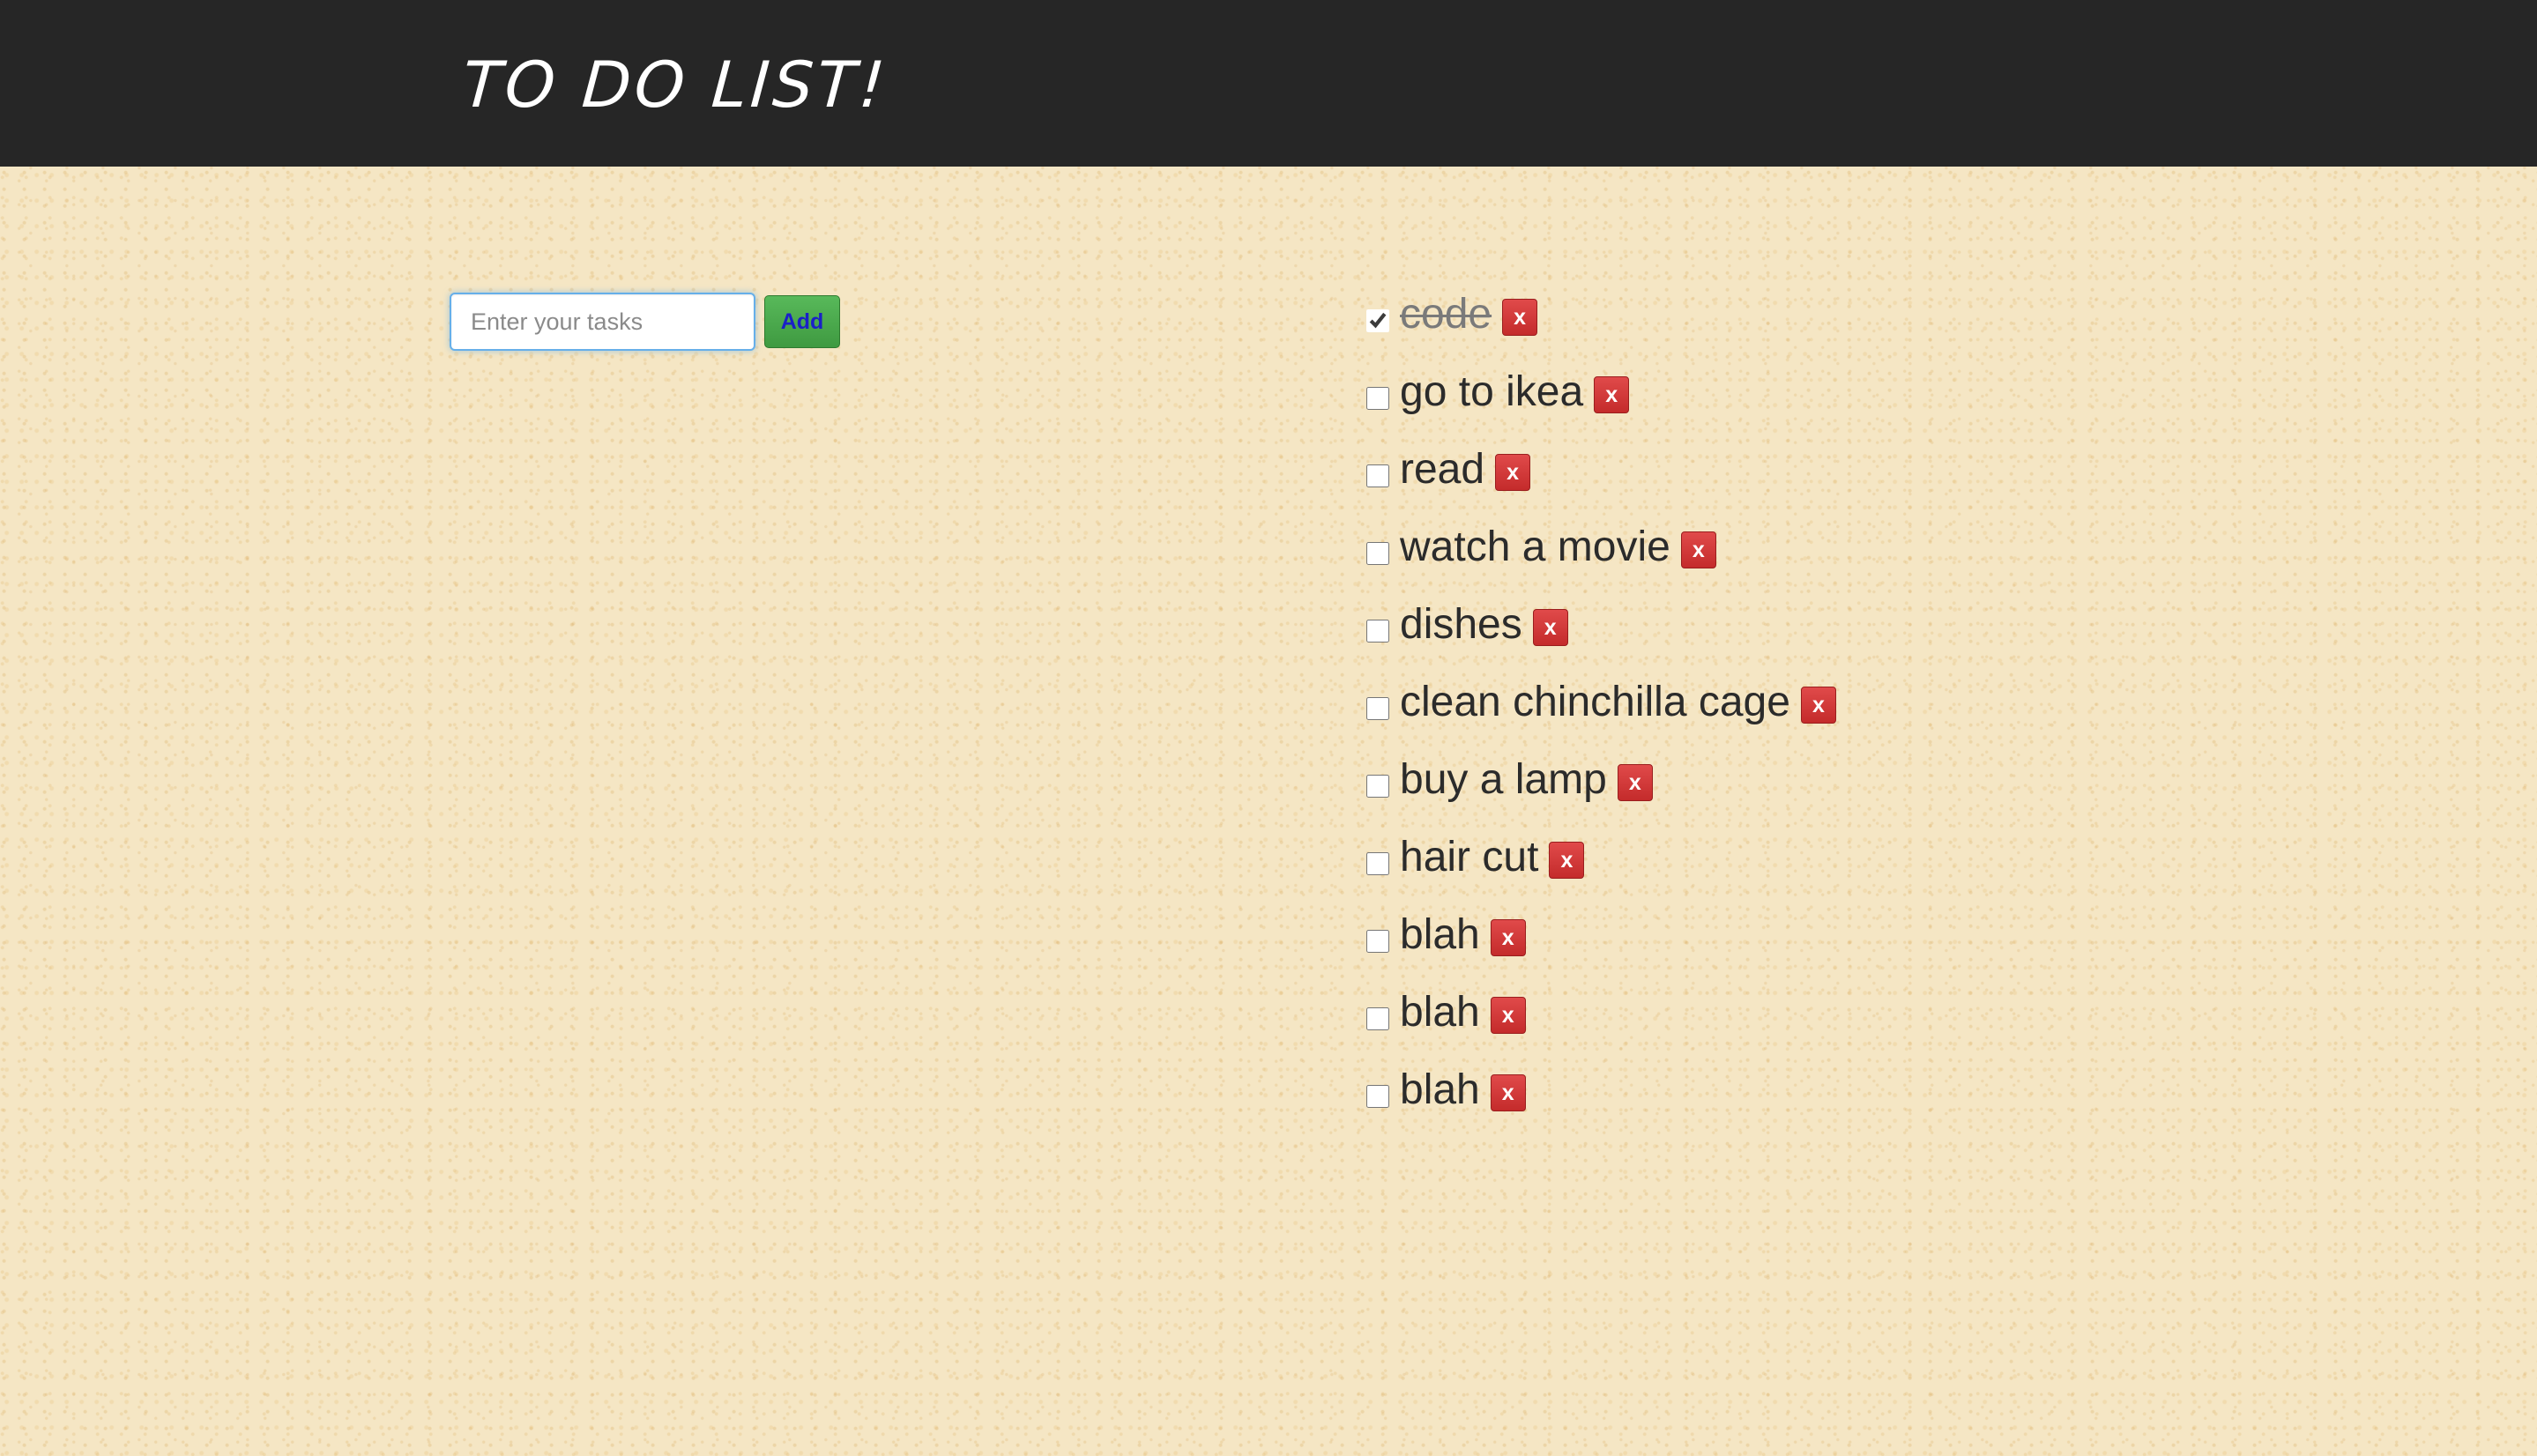  I want to click on task-entry-form: Add, so click(645, 322).